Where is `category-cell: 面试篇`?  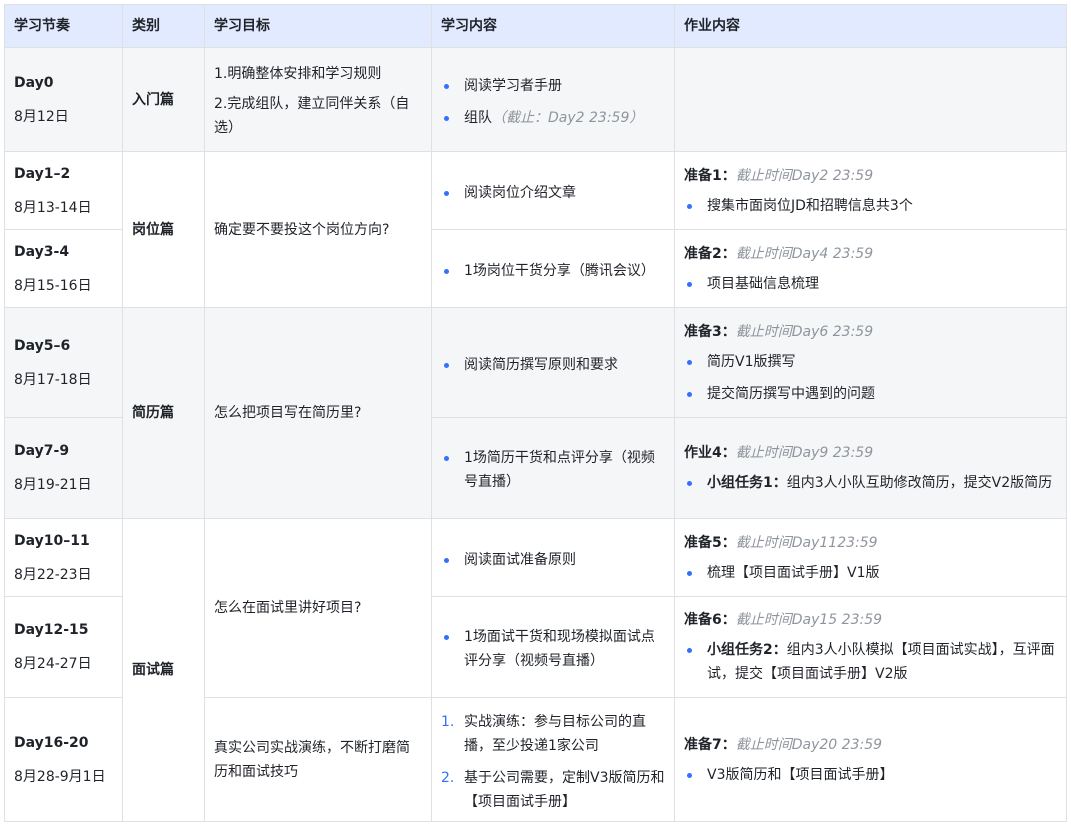
category-cell: 面试篇 is located at coordinates (163, 670).